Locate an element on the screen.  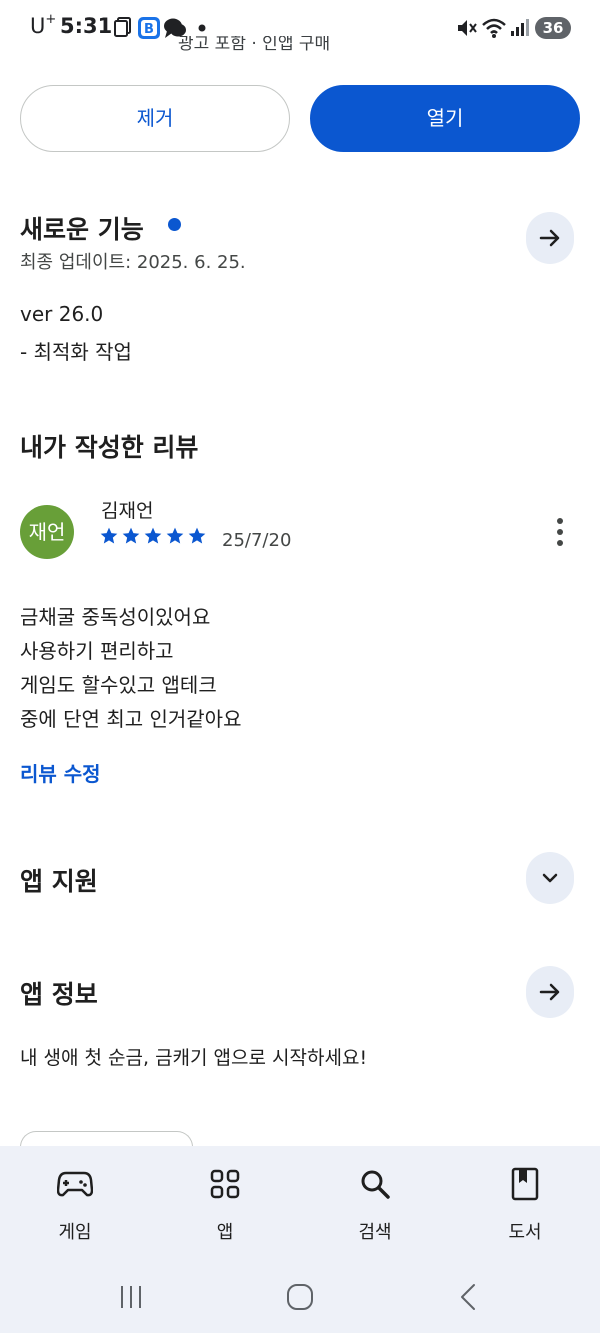
remove-button: 제거 is located at coordinates (155, 118).